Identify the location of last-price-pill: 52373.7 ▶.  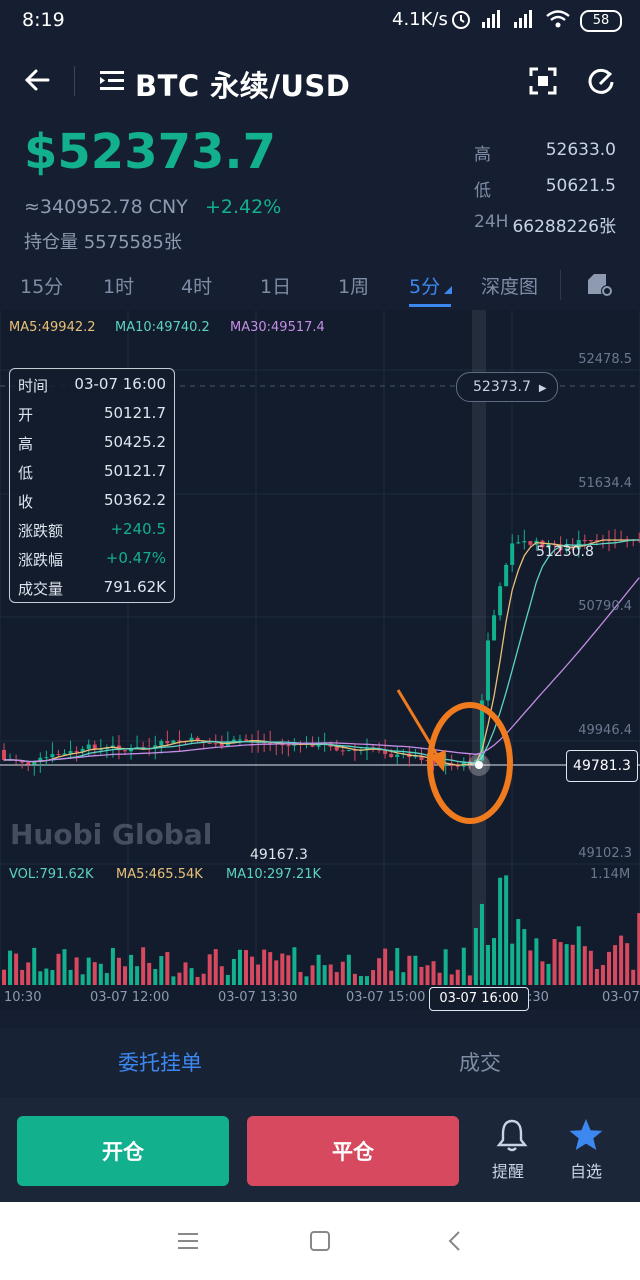
(507, 387).